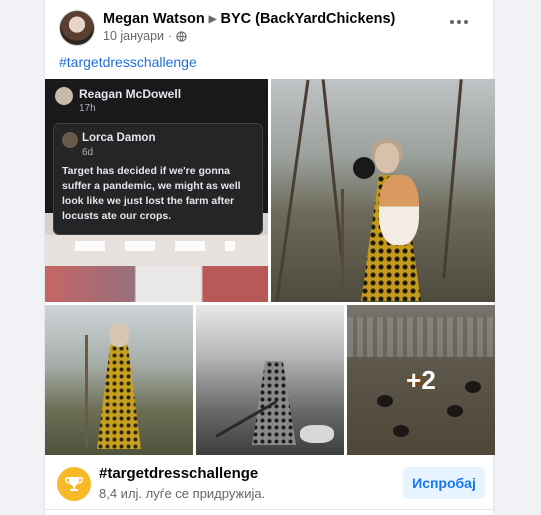  What do you see at coordinates (307, 19) in the screenshot?
I see `group-name: BYC (BackYardChickens)` at bounding box center [307, 19].